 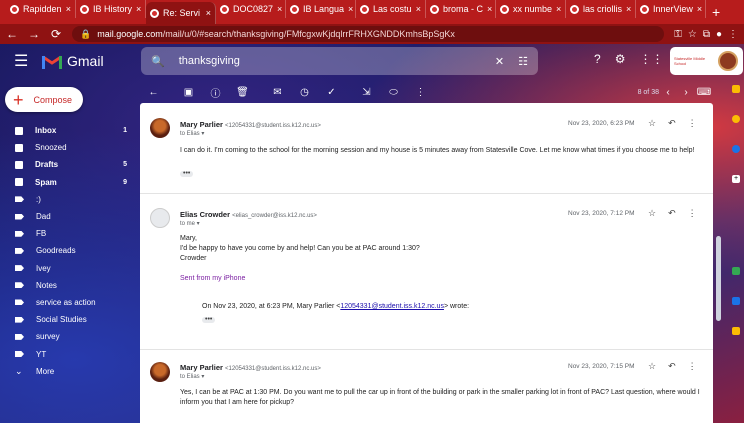 I want to click on add-addon-icon: +, so click(x=736, y=179).